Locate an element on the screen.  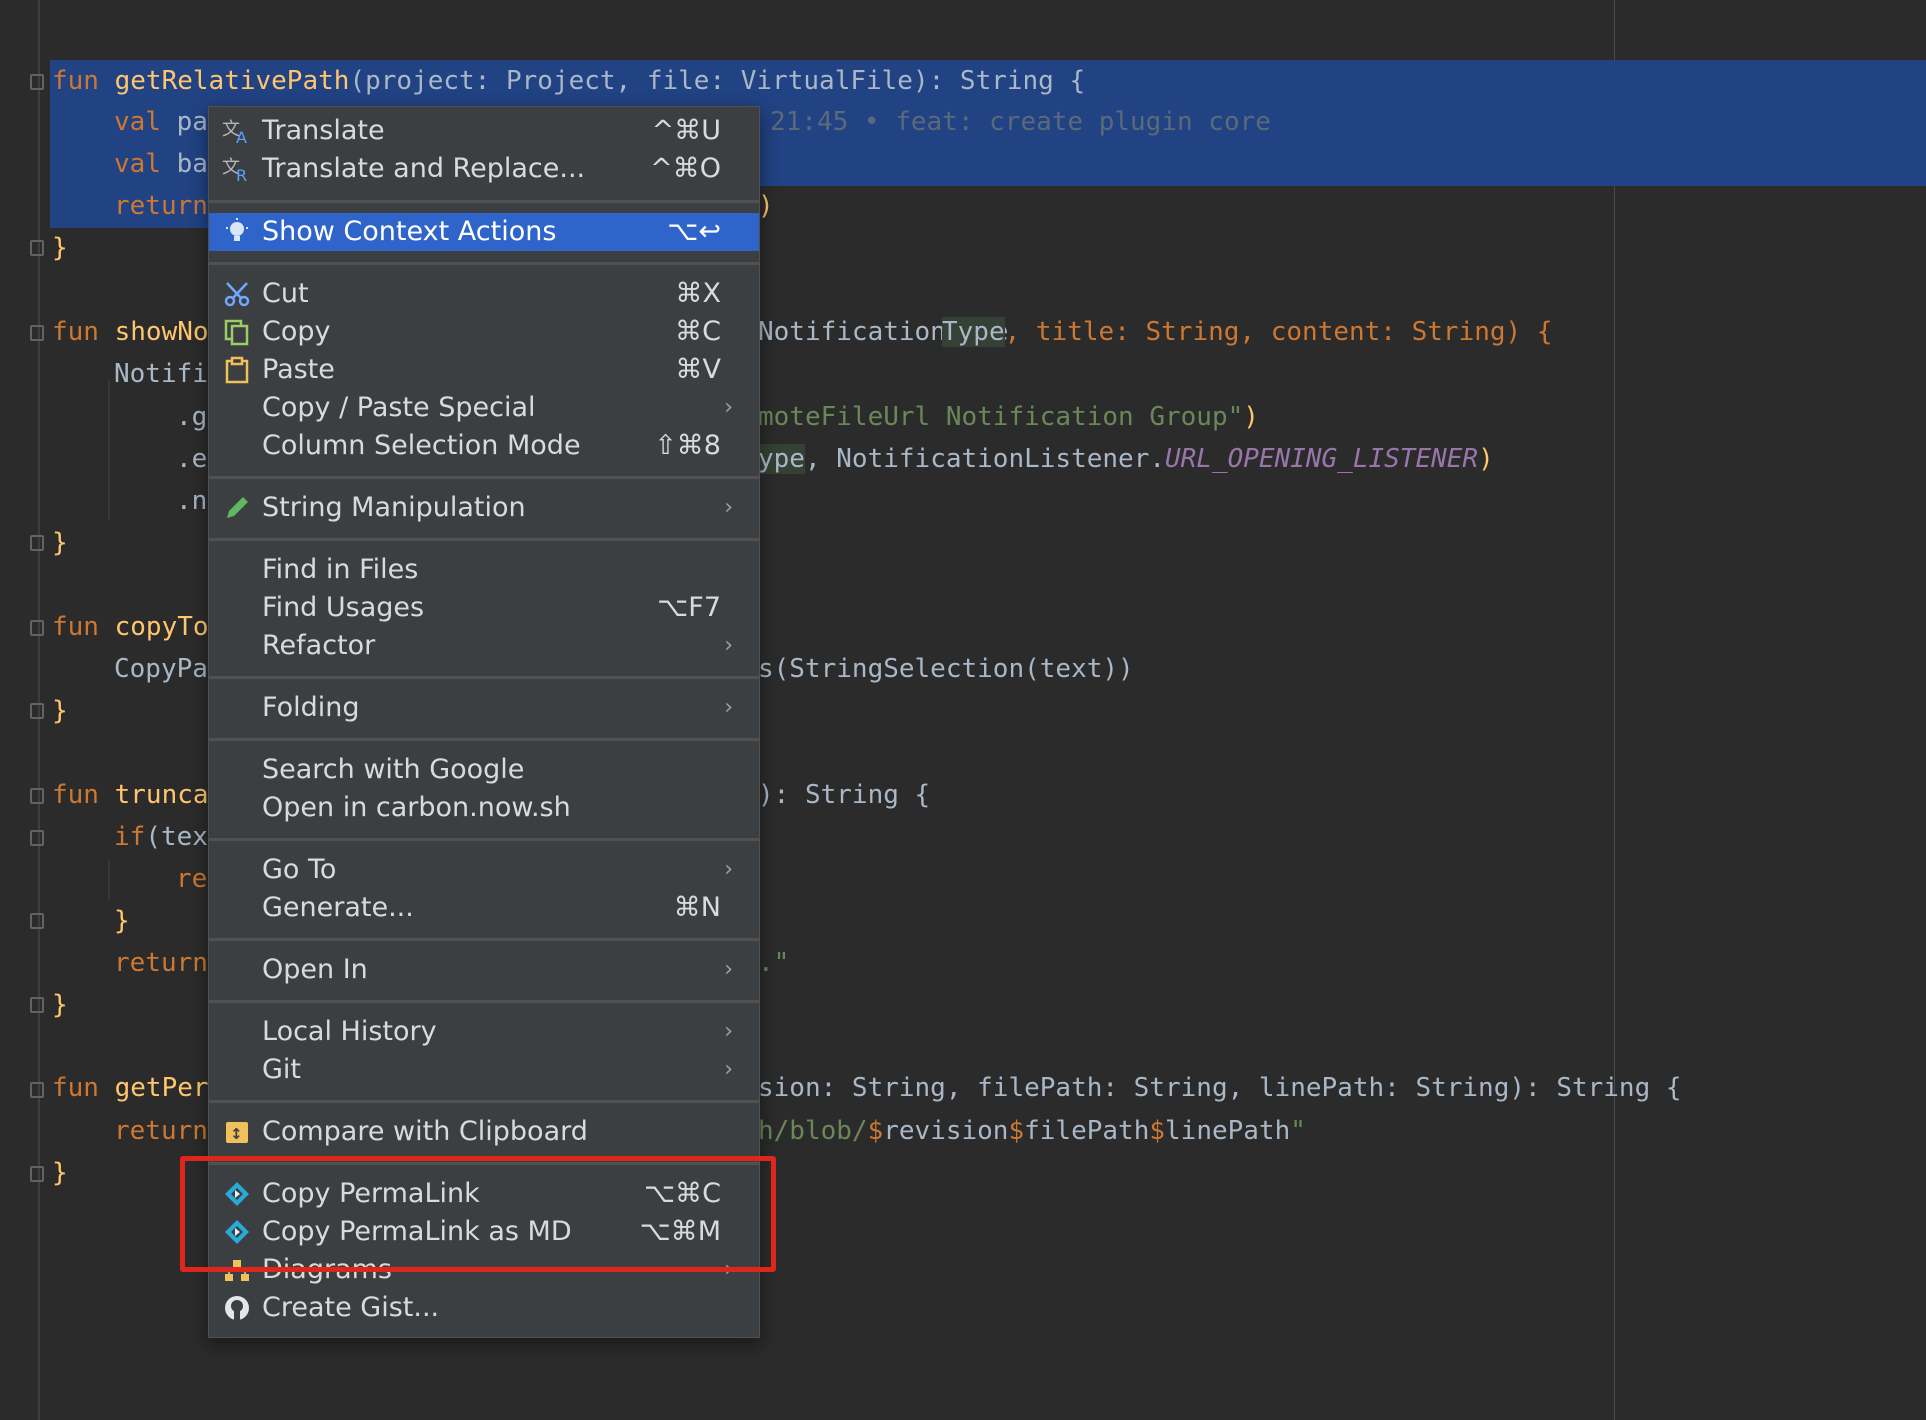
code-line: .e is located at coordinates (191, 459).